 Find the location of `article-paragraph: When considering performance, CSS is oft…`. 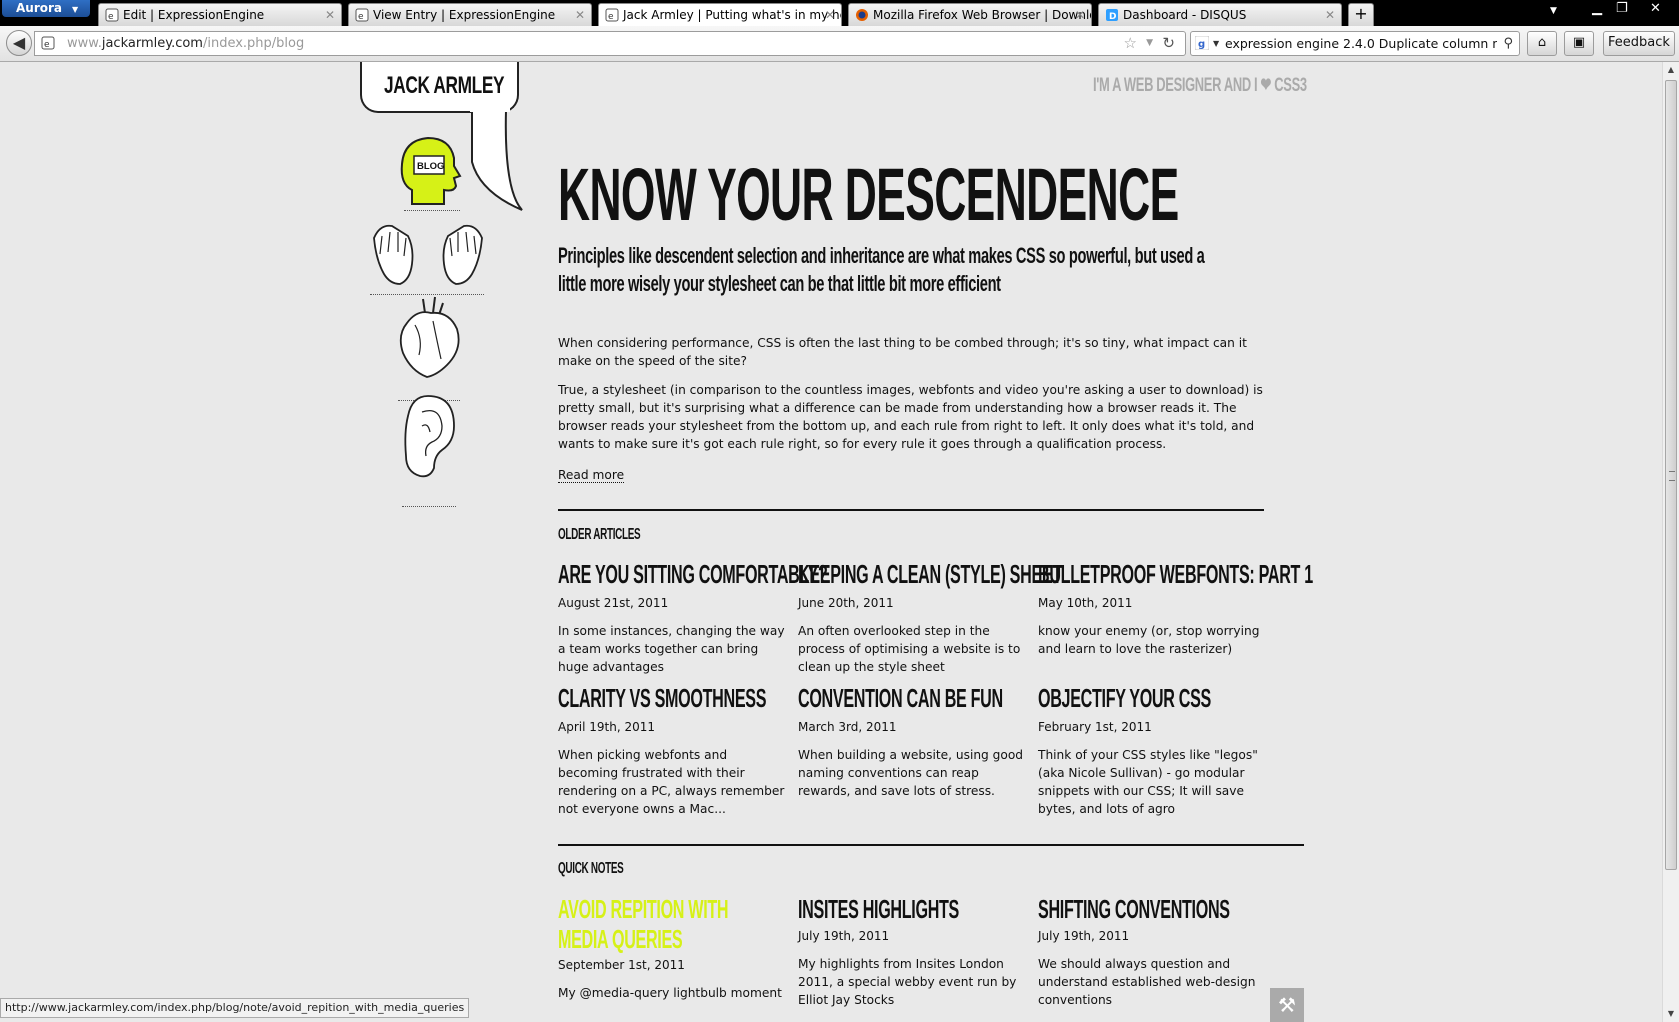

article-paragraph: When considering performance, CSS is oft… is located at coordinates (902, 352).